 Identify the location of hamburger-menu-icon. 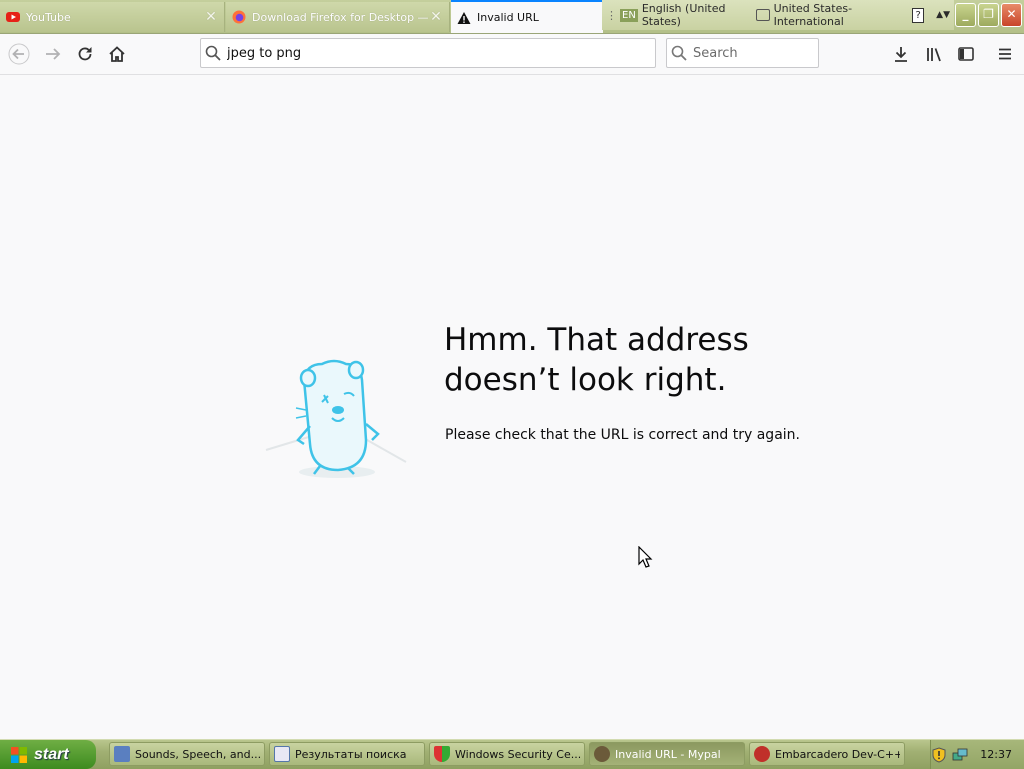
(1005, 54).